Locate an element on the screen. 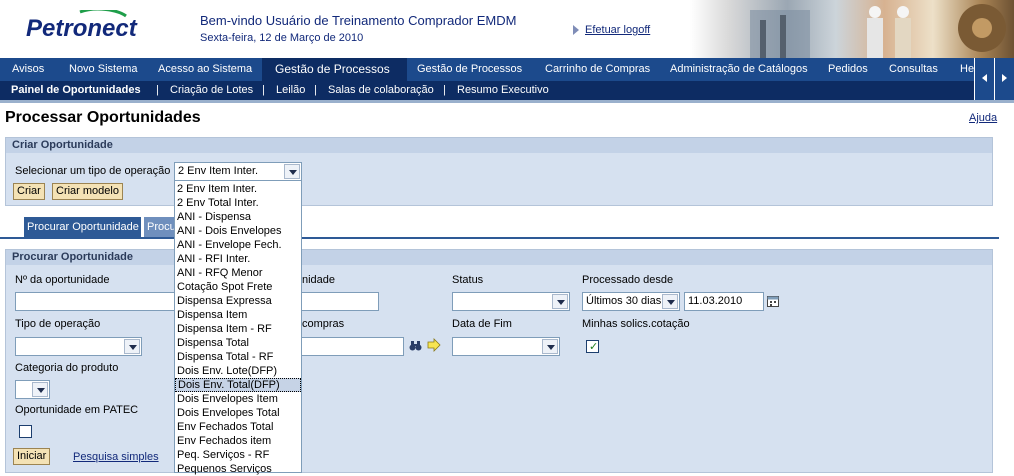 The width and height of the screenshot is (1014, 476). tipo-operacao-select is located at coordinates (78, 346).